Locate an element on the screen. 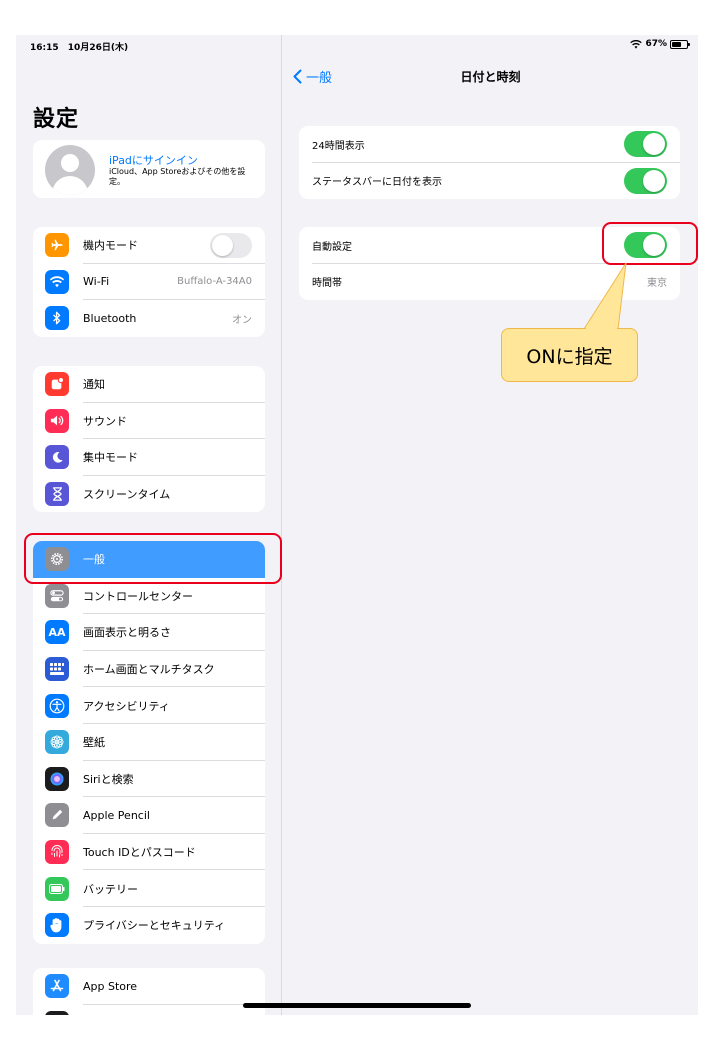  fingerprint-icon is located at coordinates (57, 852).